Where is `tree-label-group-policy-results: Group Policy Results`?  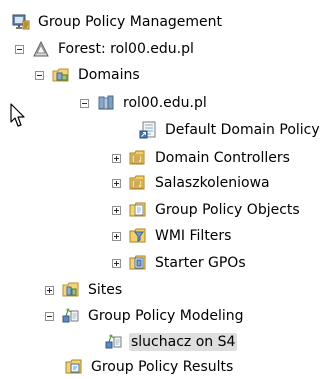
tree-label-group-policy-results: Group Policy Results is located at coordinates (162, 367).